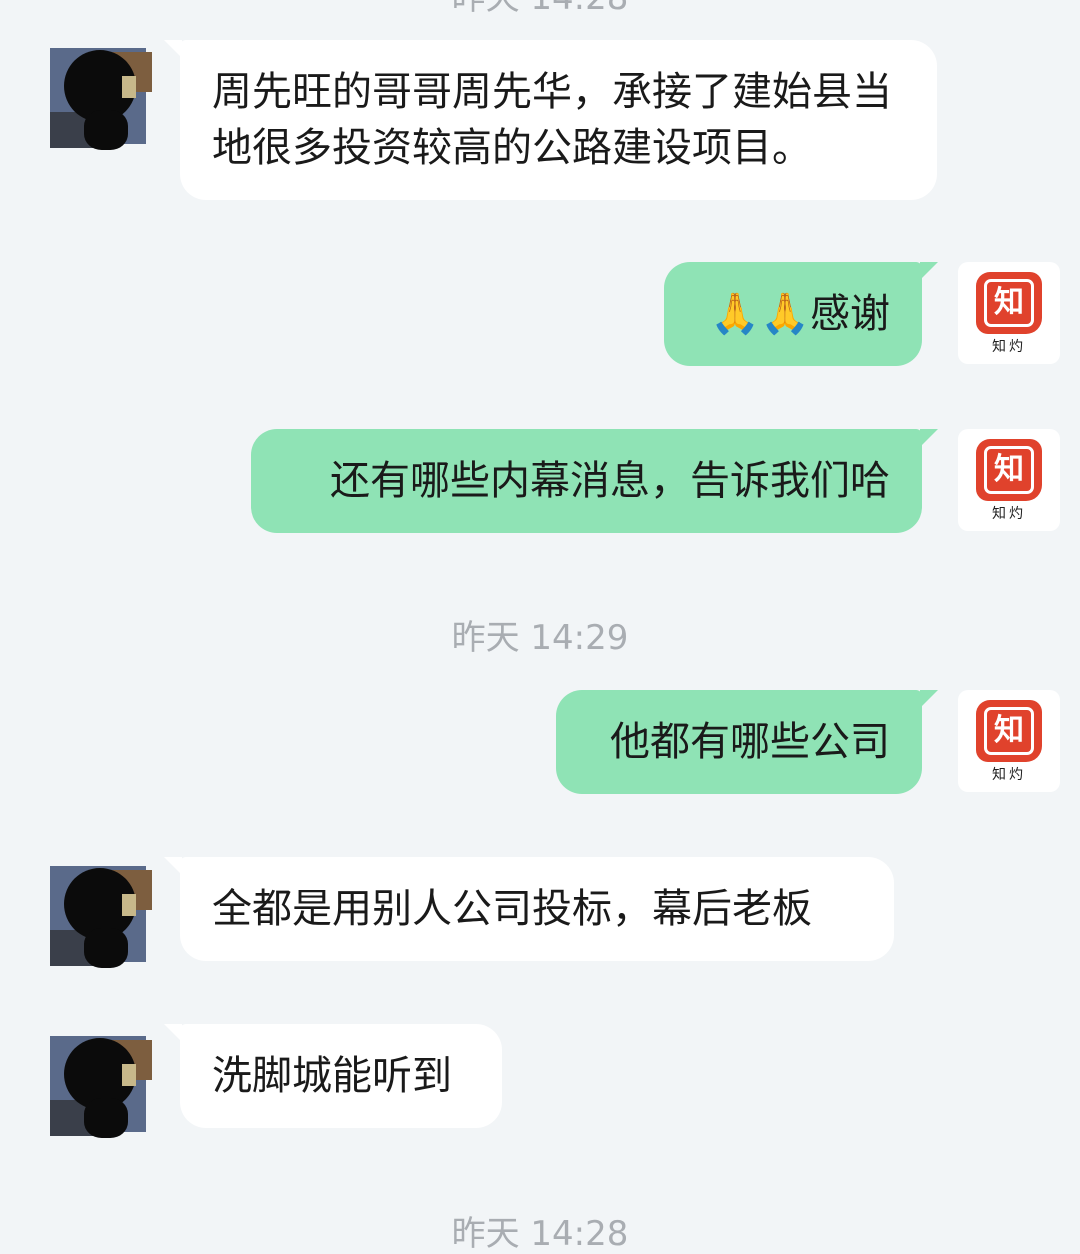  Describe the element at coordinates (750, 742) in the screenshot. I see `message-text: 他都有哪些公司` at that location.